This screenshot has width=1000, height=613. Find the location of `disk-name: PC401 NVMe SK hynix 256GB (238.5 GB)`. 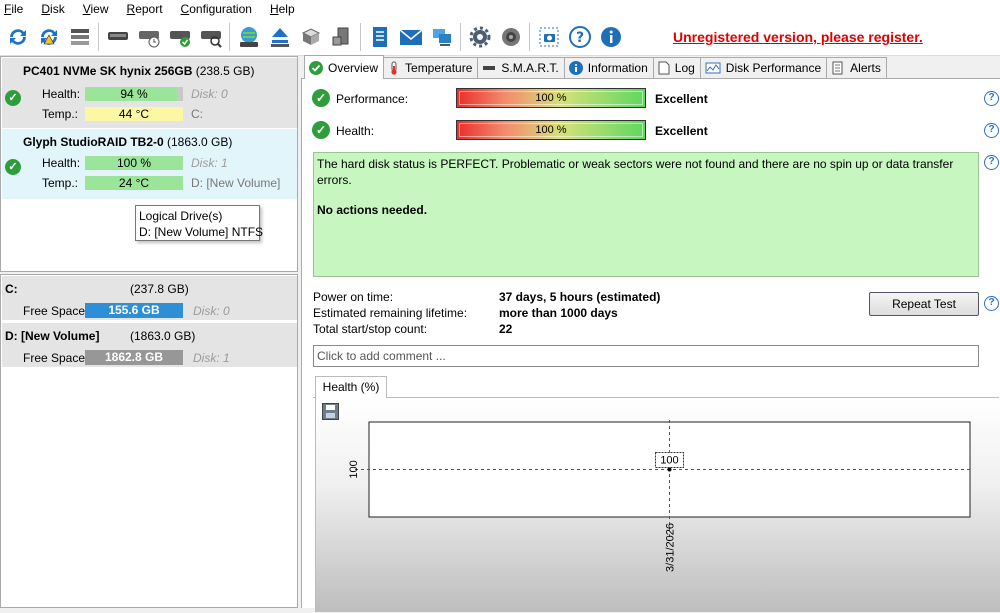

disk-name: PC401 NVMe SK hynix 256GB (238.5 GB) is located at coordinates (139, 71).